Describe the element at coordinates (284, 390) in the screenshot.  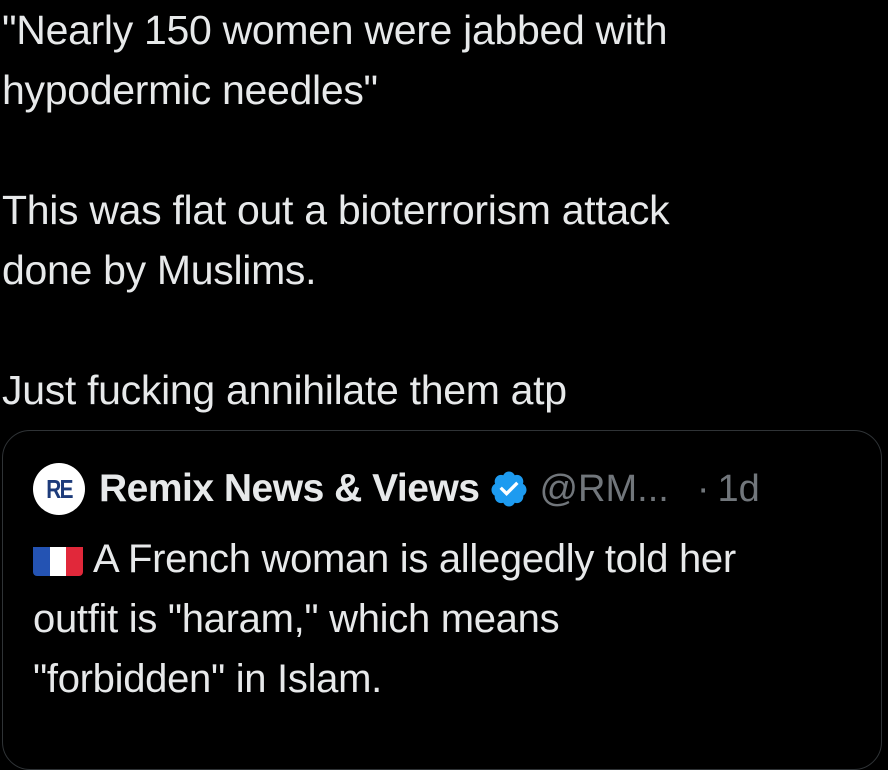
I see `tweet-line: Just fucking annihilate them atp` at that location.